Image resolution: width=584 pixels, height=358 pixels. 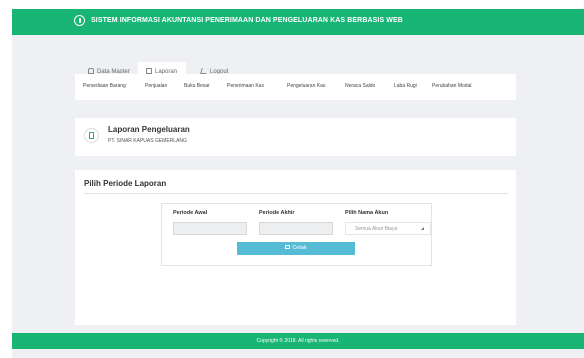 I want to click on report-icon, so click(x=91, y=135).